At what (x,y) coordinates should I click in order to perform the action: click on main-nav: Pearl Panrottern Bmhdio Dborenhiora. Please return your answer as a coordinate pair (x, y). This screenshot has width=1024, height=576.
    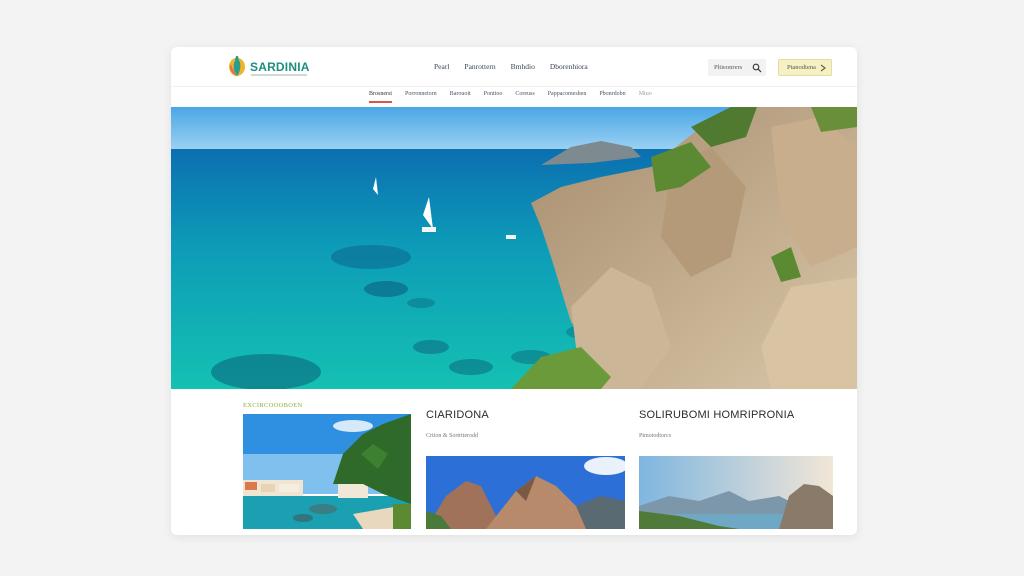
    Looking at the image, I should click on (518, 66).